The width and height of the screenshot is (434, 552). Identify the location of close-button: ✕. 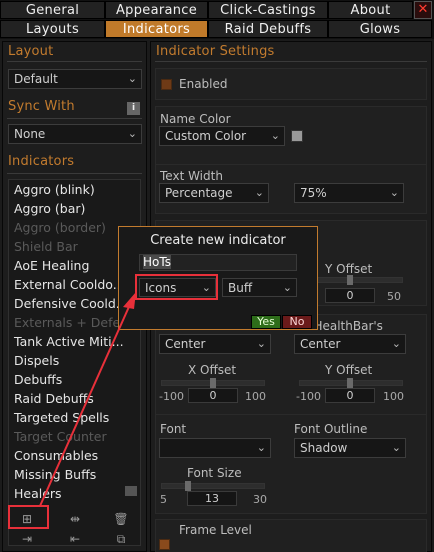
(423, 10).